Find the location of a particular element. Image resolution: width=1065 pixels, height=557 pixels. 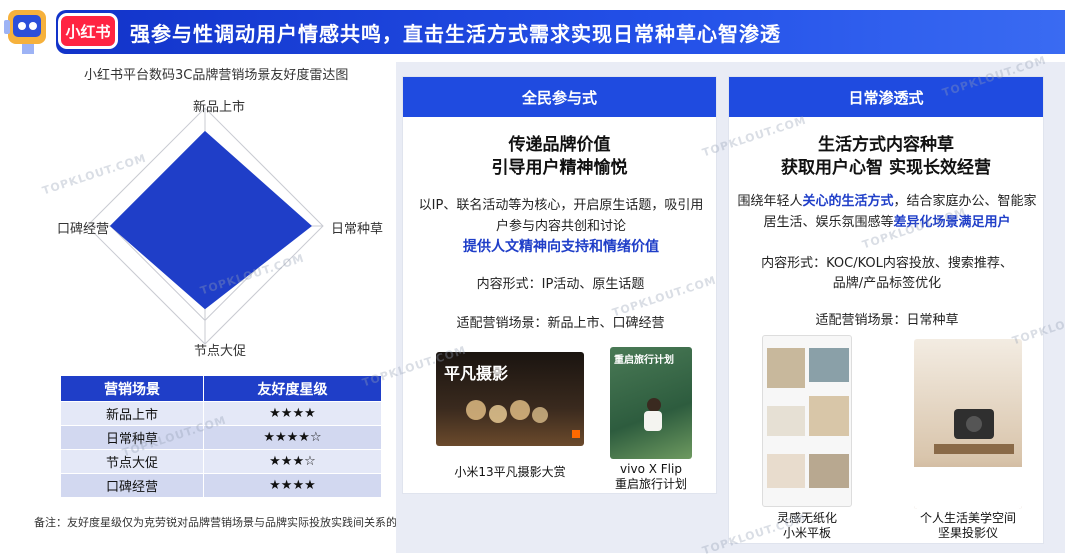

xiaomi-photo-thumbnail: 平凡摄影 is located at coordinates (510, 399).